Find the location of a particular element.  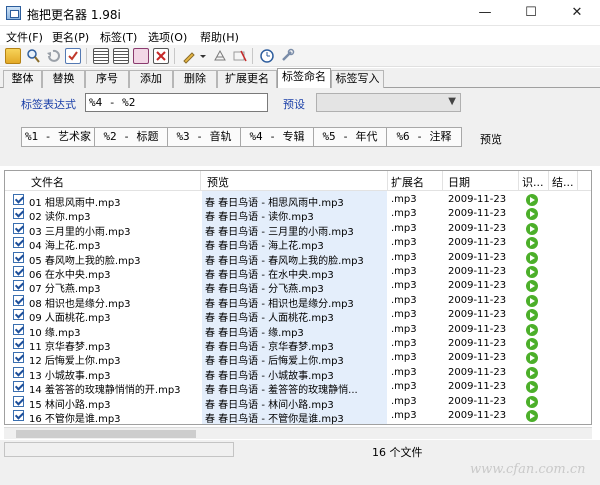

minimize-button: — is located at coordinates (485, 13).